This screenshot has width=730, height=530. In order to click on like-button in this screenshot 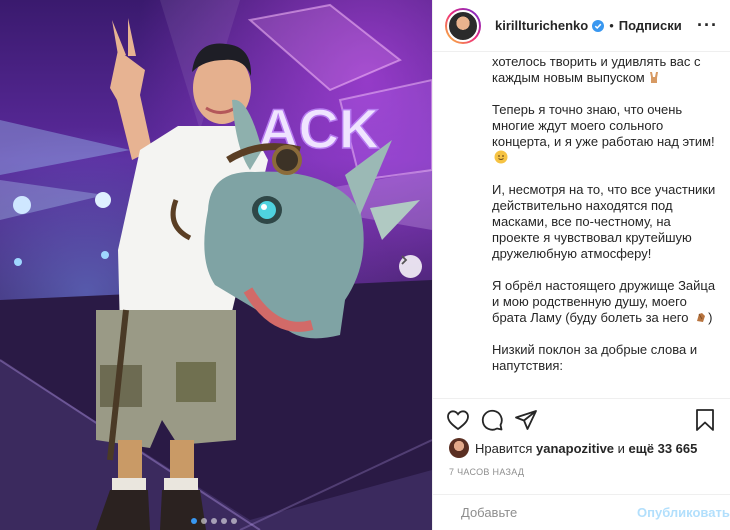, I will do `click(458, 420)`.